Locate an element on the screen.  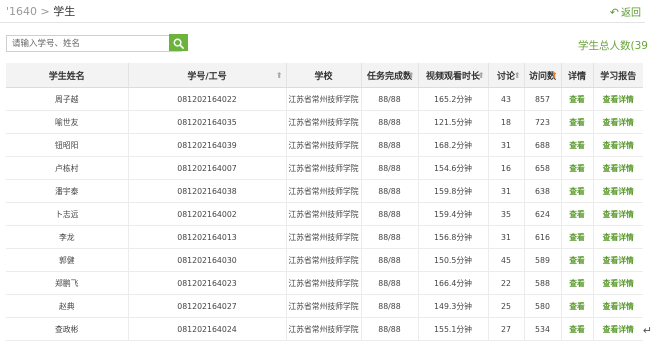
cell-video-time: 166.4分钟 is located at coordinates (453, 283).